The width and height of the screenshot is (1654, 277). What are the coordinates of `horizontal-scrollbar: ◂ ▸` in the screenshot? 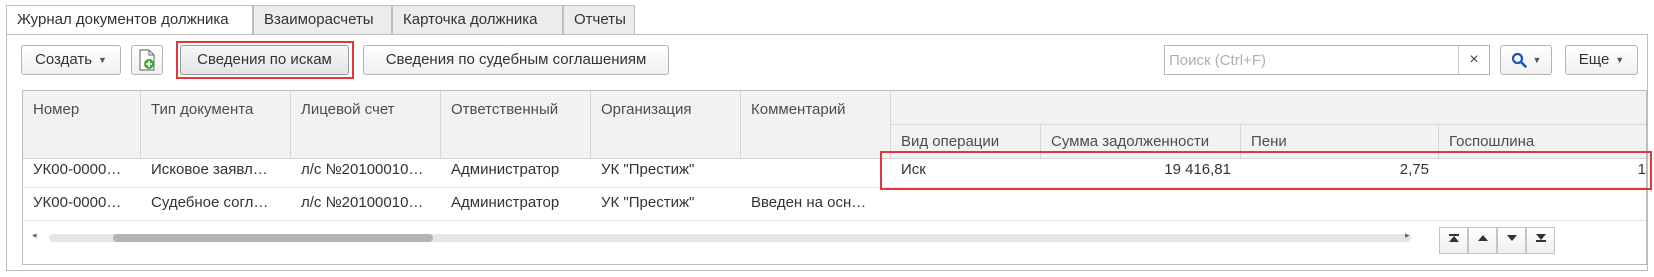 It's located at (725, 238).